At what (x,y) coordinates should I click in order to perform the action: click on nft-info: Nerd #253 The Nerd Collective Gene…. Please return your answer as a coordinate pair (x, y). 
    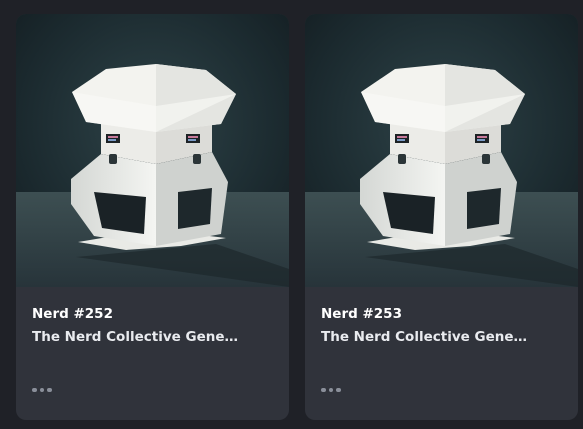
    Looking at the image, I should click on (441, 325).